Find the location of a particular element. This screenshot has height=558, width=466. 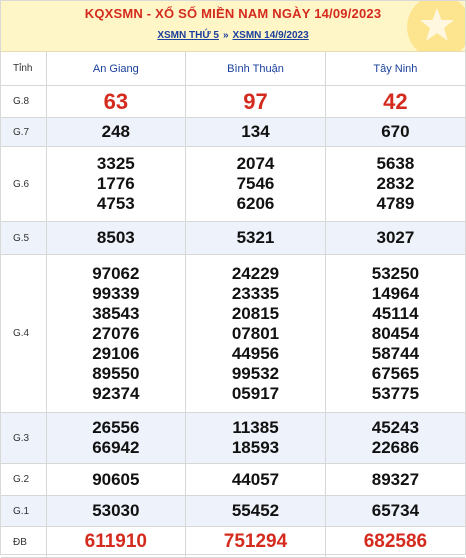

g6-value: 1776 is located at coordinates (115, 183).